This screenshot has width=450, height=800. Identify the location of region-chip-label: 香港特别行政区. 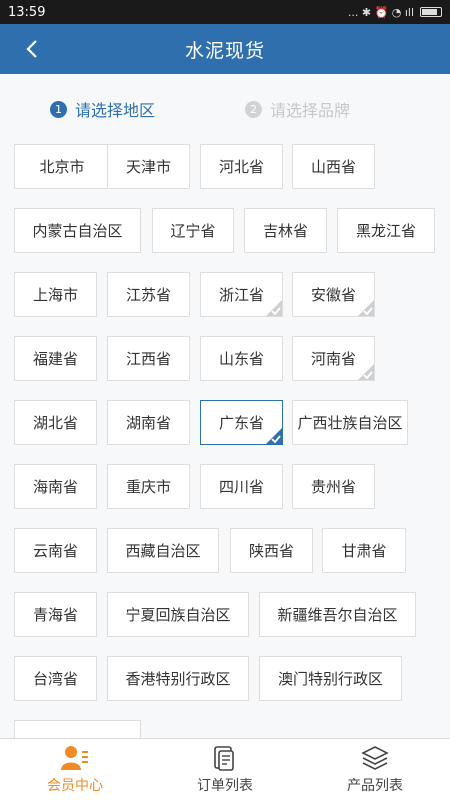
(178, 679).